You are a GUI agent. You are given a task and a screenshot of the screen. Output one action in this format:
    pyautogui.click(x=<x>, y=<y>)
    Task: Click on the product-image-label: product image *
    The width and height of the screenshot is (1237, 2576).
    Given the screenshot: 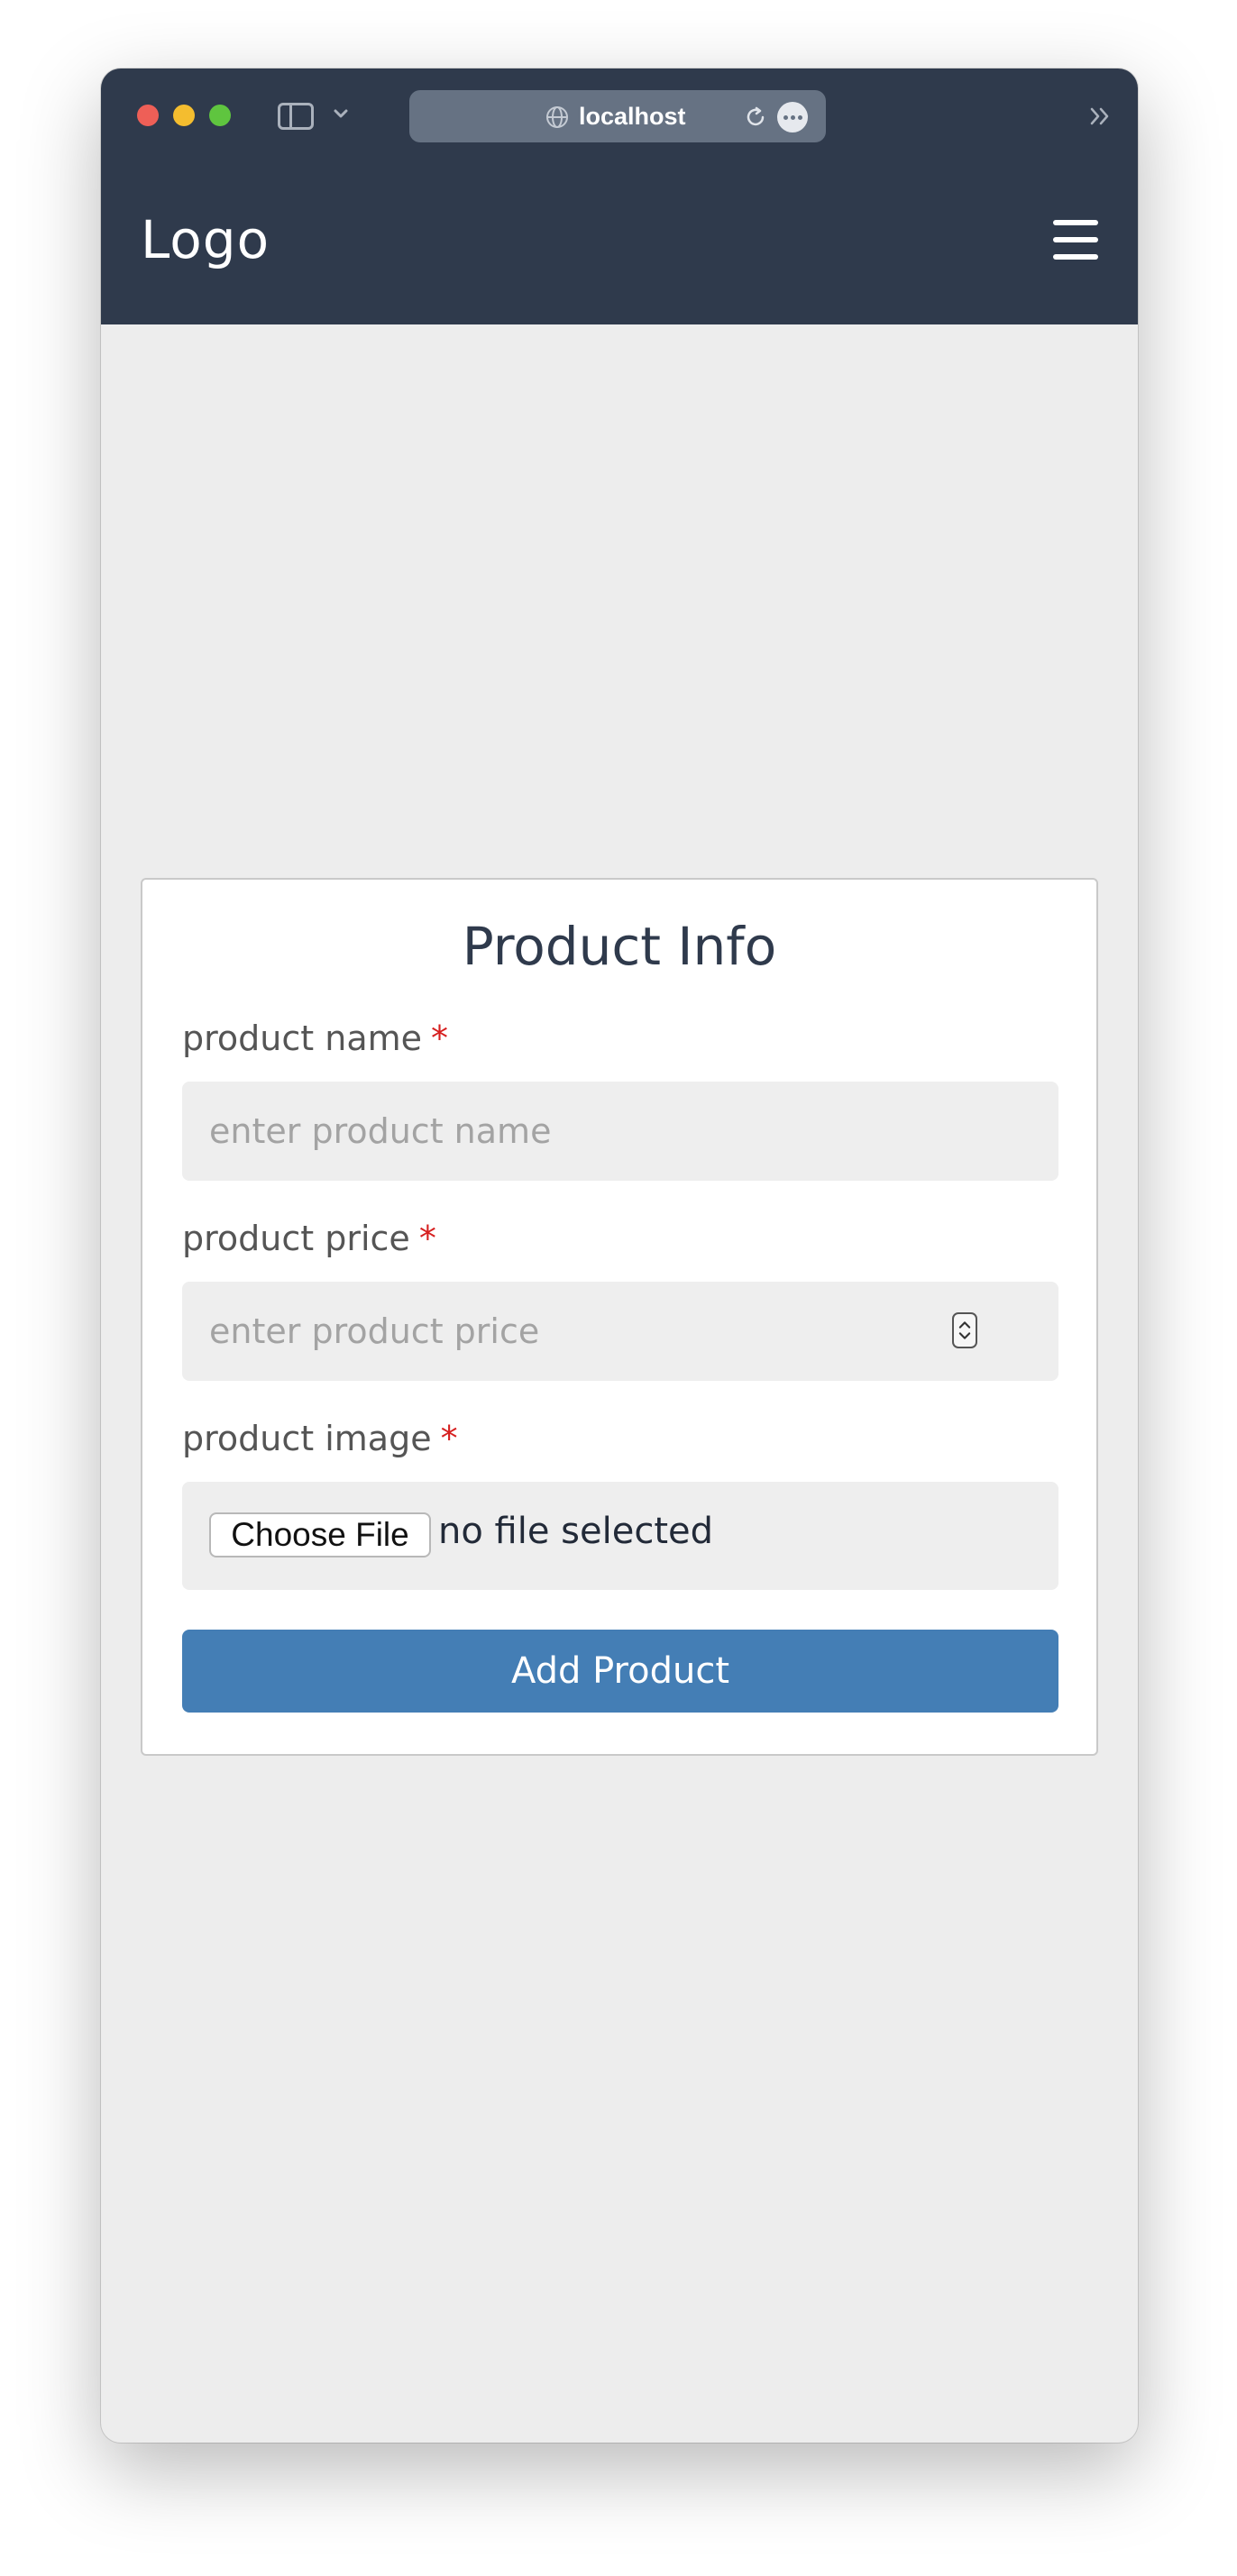 What is the action you would take?
    pyautogui.click(x=320, y=1438)
    